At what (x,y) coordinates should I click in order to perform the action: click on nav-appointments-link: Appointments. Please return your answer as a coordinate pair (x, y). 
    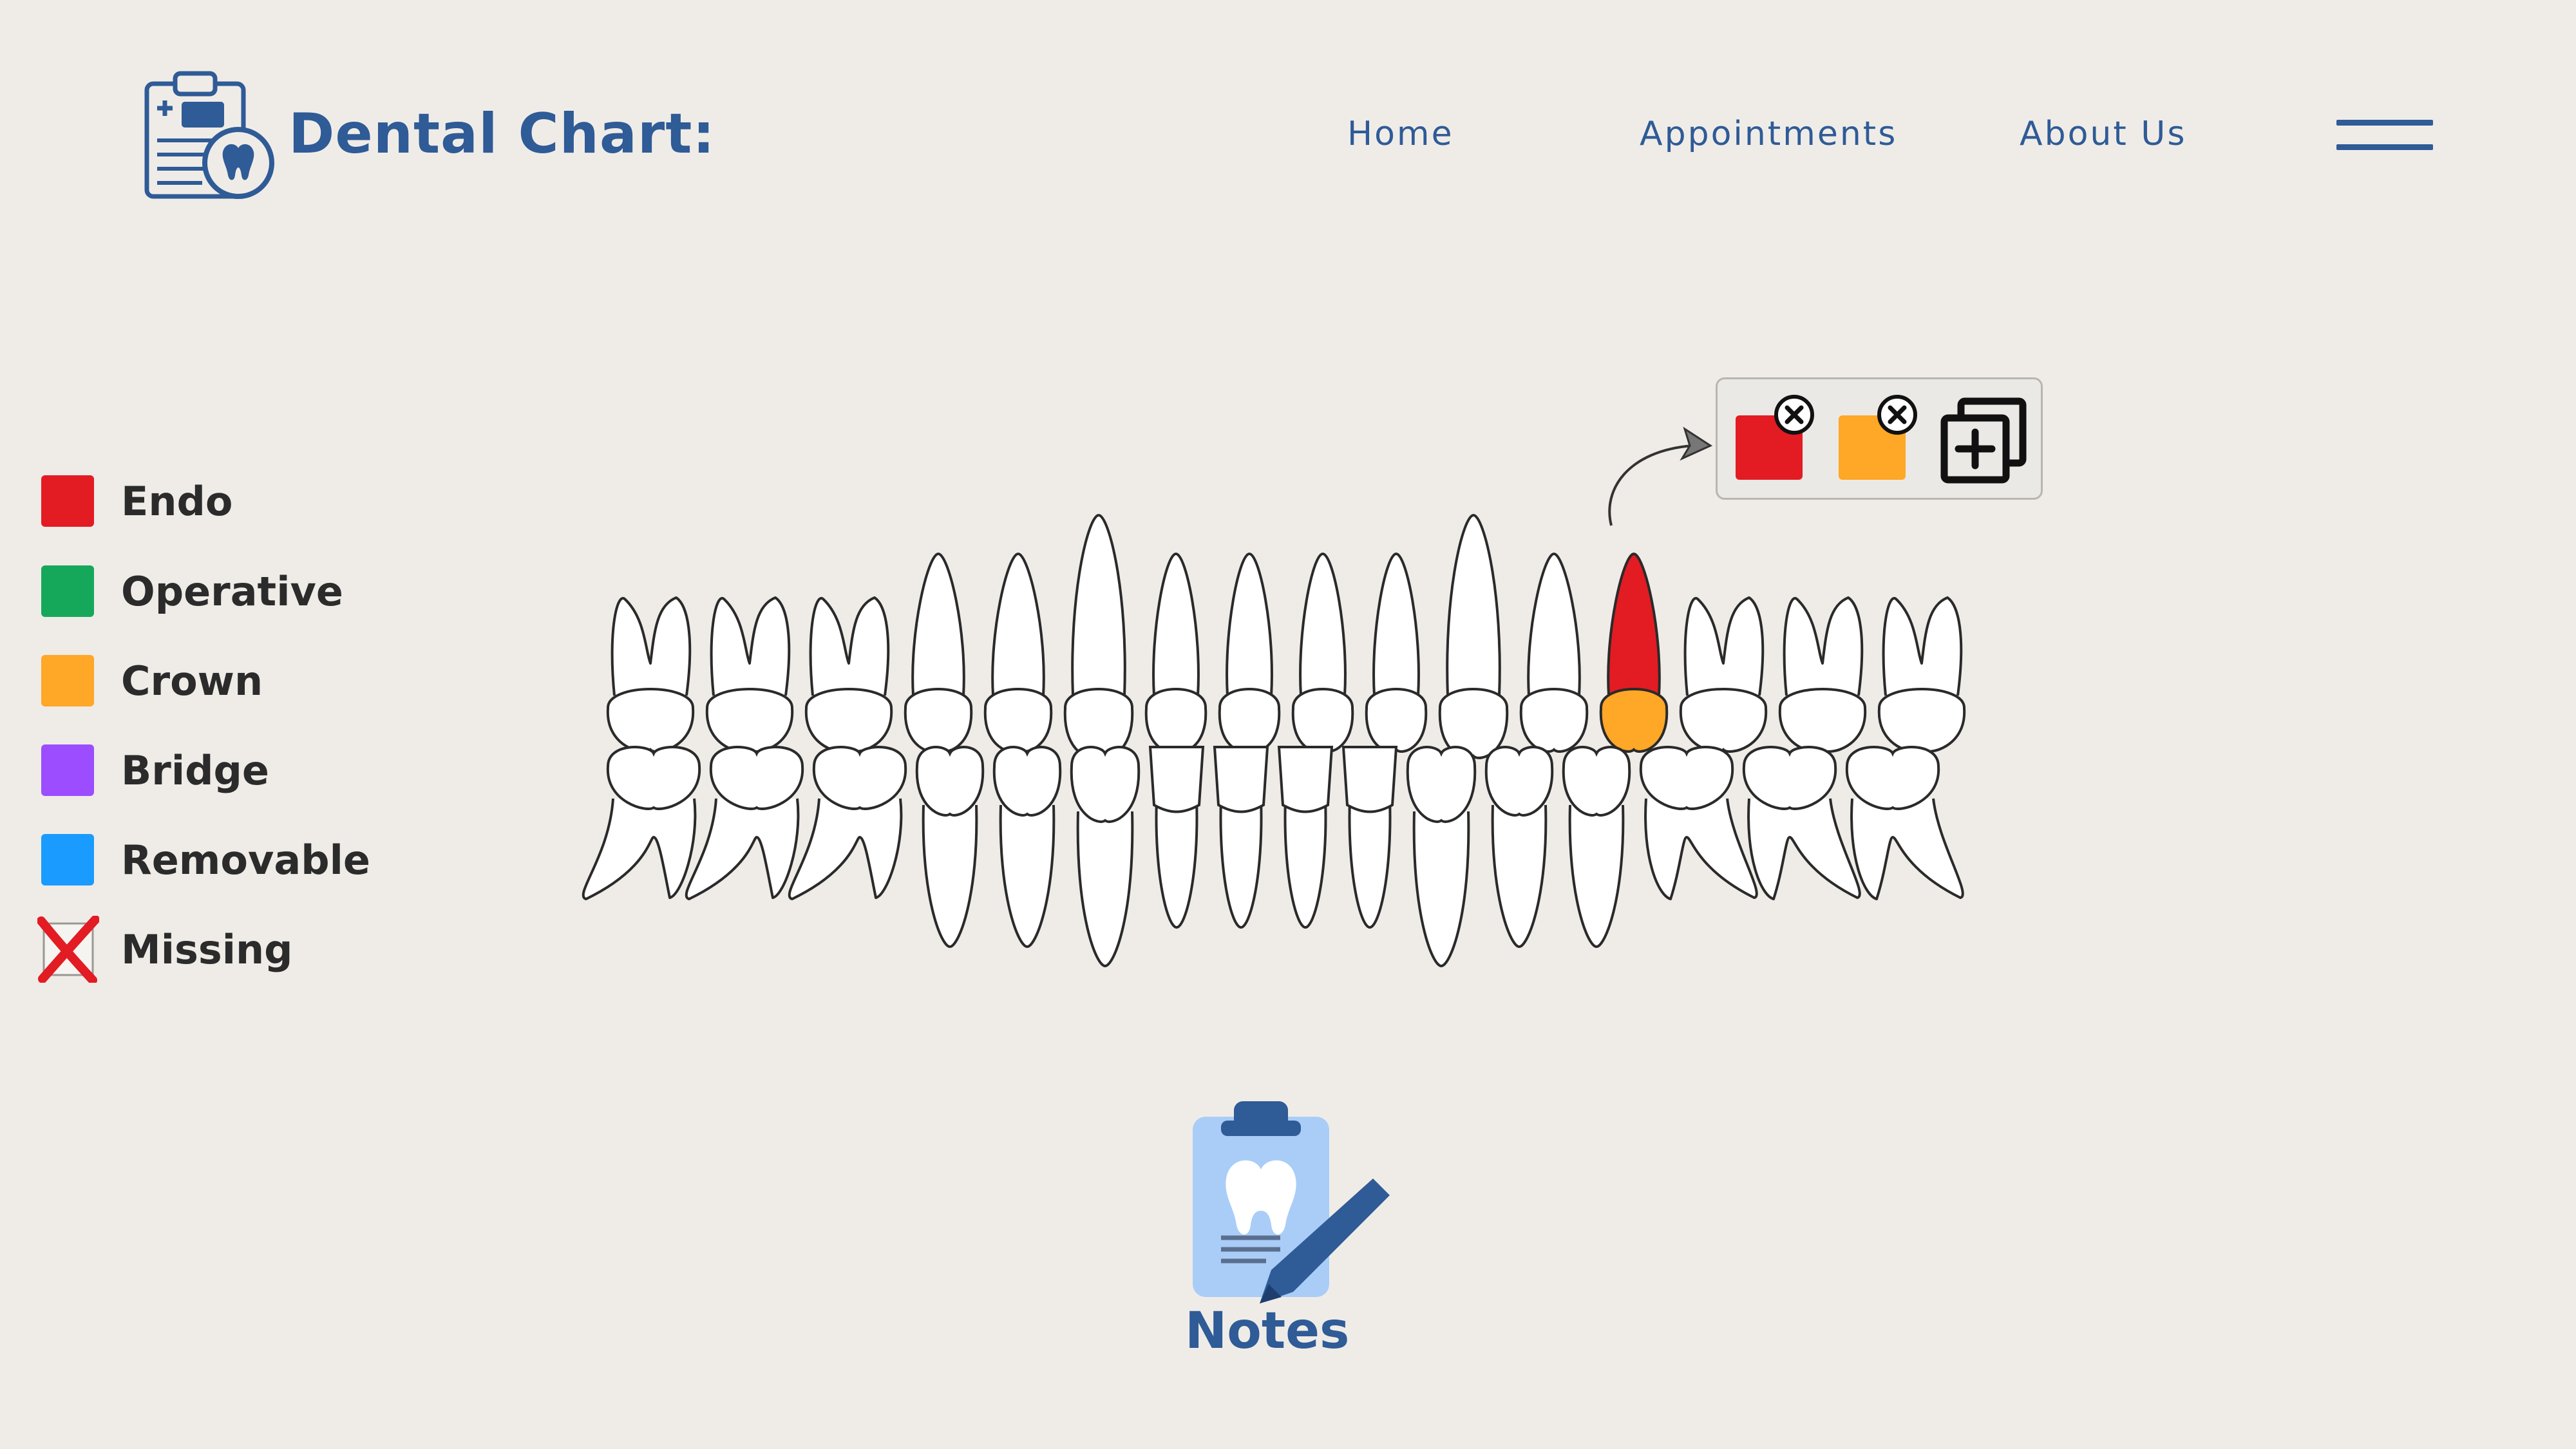
    Looking at the image, I should click on (1768, 134).